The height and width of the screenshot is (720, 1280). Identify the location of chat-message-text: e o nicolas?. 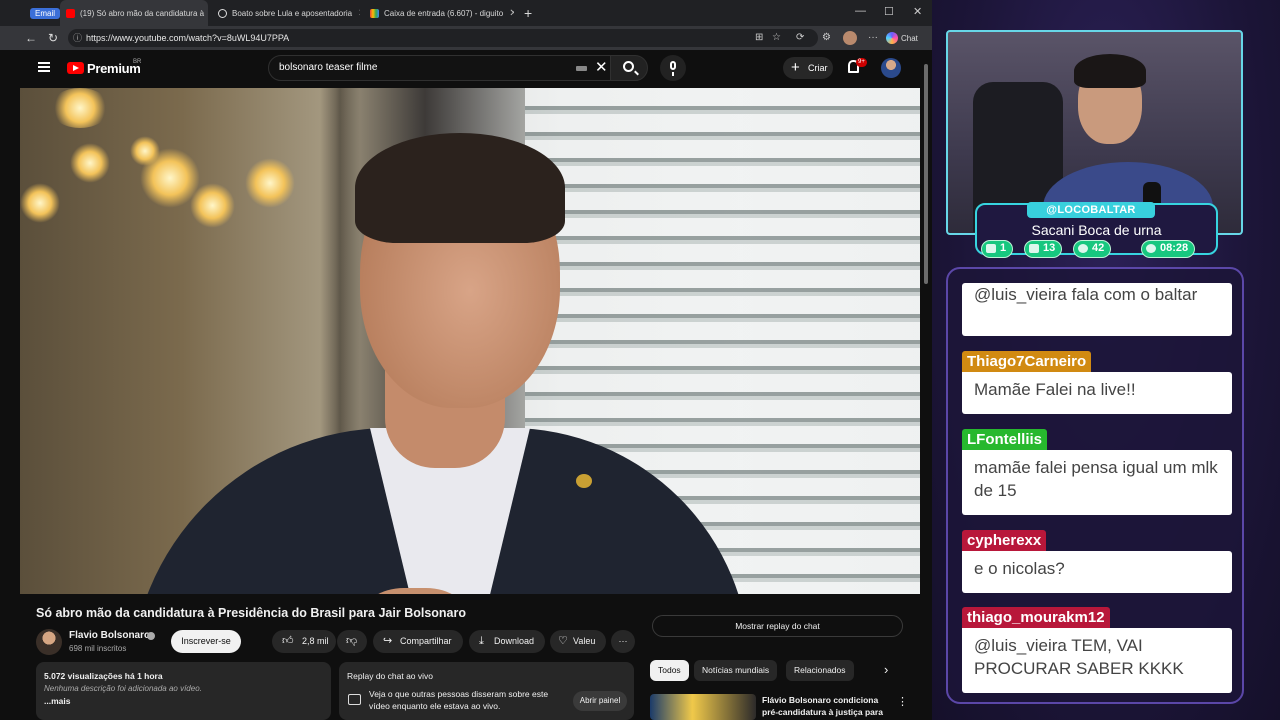
(1097, 572).